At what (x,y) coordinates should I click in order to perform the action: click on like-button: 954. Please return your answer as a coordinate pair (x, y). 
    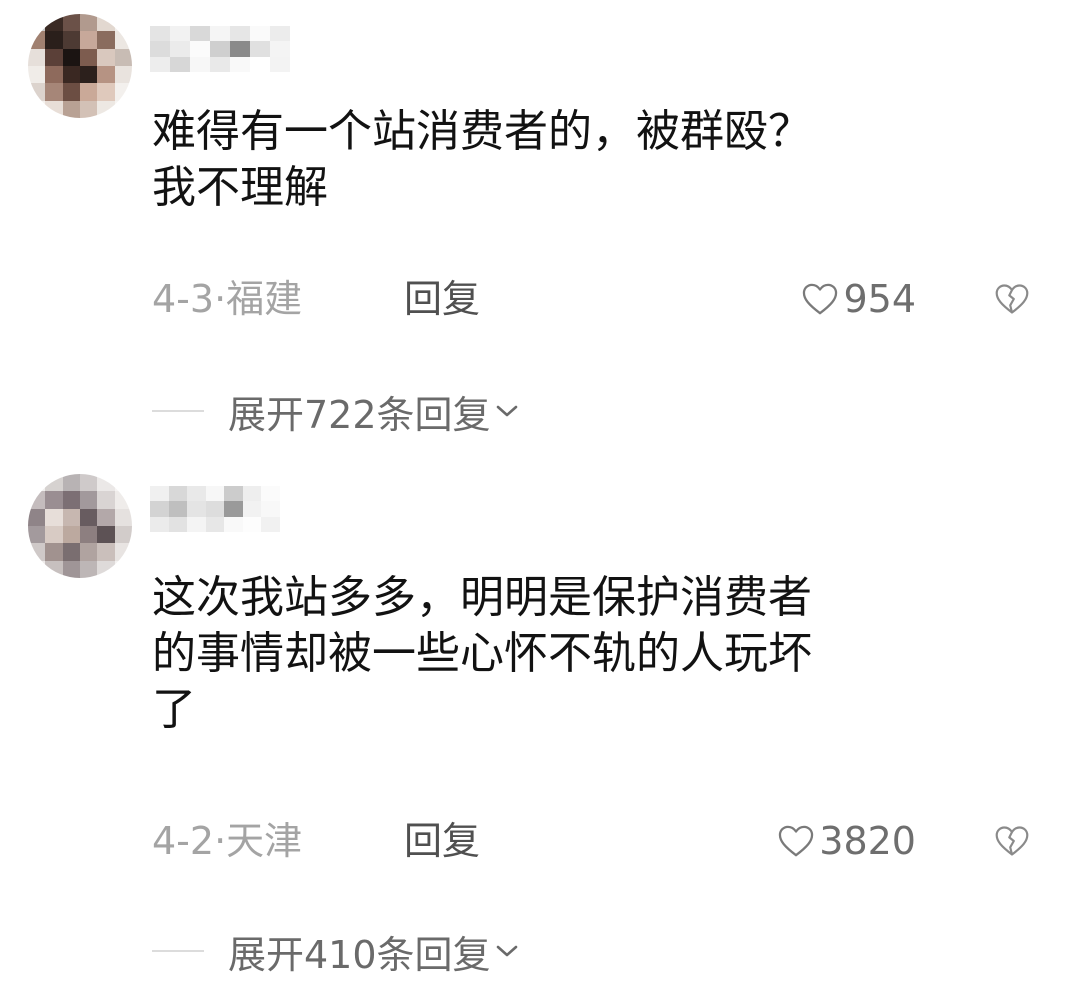
    Looking at the image, I should click on (858, 299).